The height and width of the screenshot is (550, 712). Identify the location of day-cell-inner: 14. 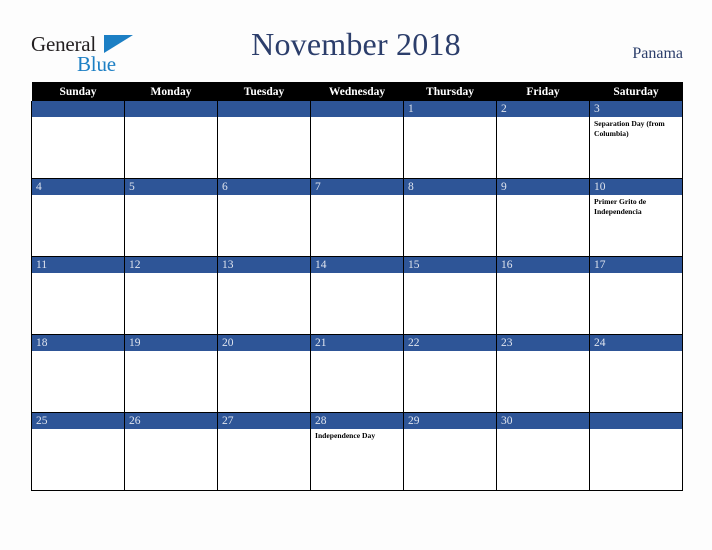
(357, 295).